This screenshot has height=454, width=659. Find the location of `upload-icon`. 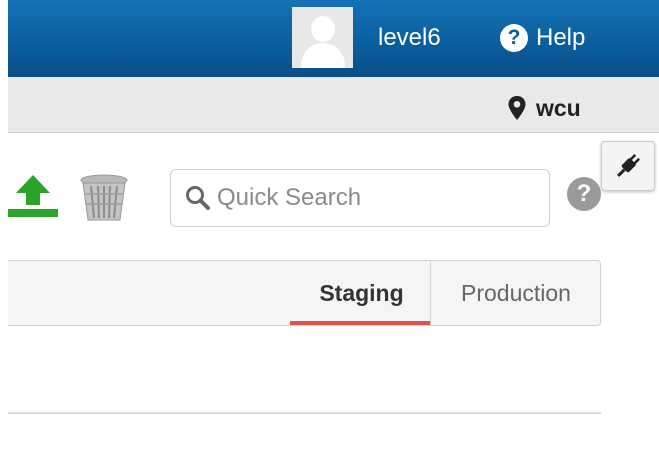

upload-icon is located at coordinates (33, 196).